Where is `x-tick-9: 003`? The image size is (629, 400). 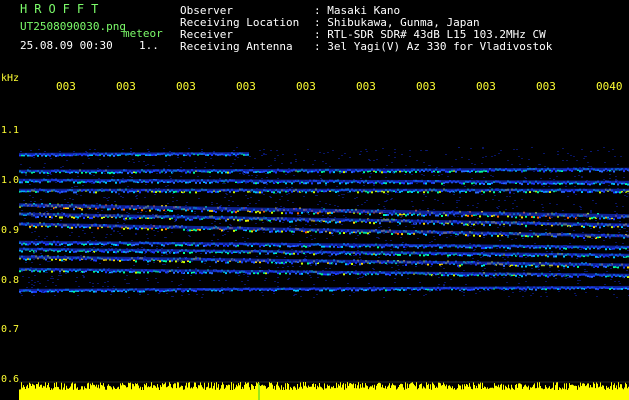 x-tick-9: 003 is located at coordinates (546, 86).